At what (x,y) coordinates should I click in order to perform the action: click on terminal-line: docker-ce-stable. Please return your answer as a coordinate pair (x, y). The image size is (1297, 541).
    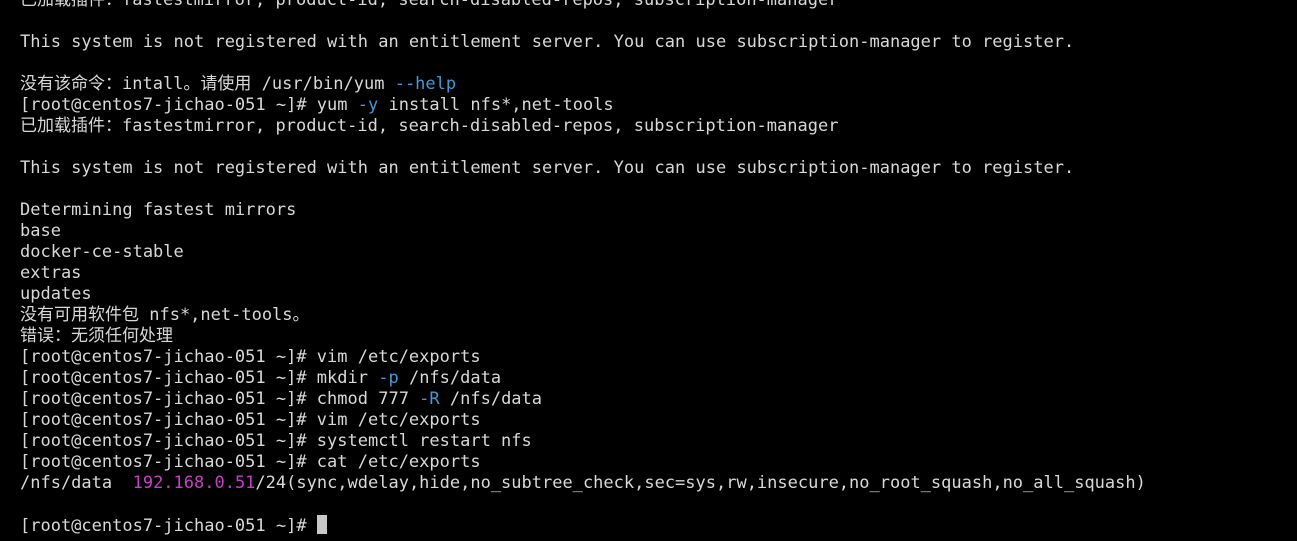
    Looking at the image, I should click on (583, 252).